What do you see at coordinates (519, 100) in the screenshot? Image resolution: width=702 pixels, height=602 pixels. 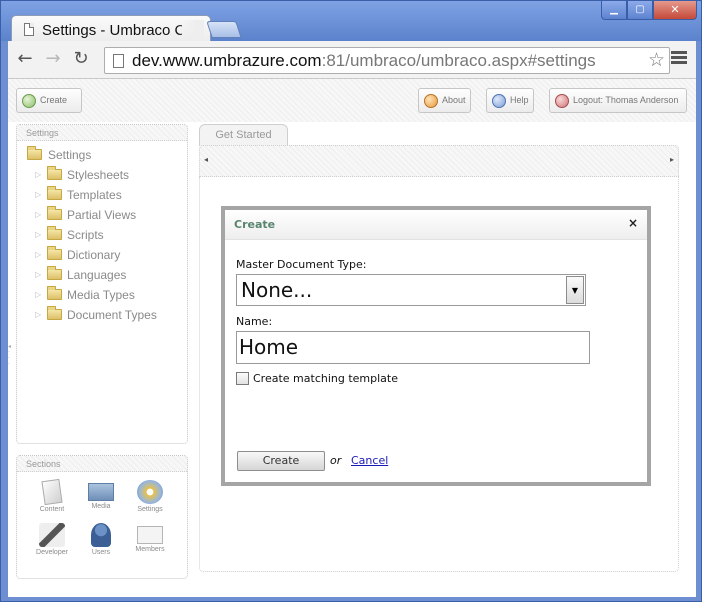 I see `help-label: Help` at bounding box center [519, 100].